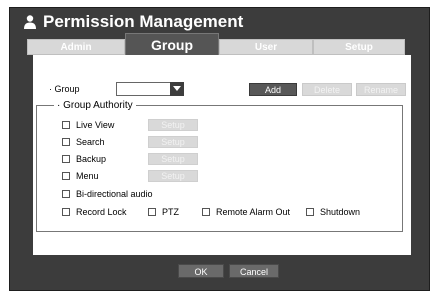 The height and width of the screenshot is (297, 438). Describe the element at coordinates (66, 194) in the screenshot. I see `bi-directional-audio-checkbox` at that location.